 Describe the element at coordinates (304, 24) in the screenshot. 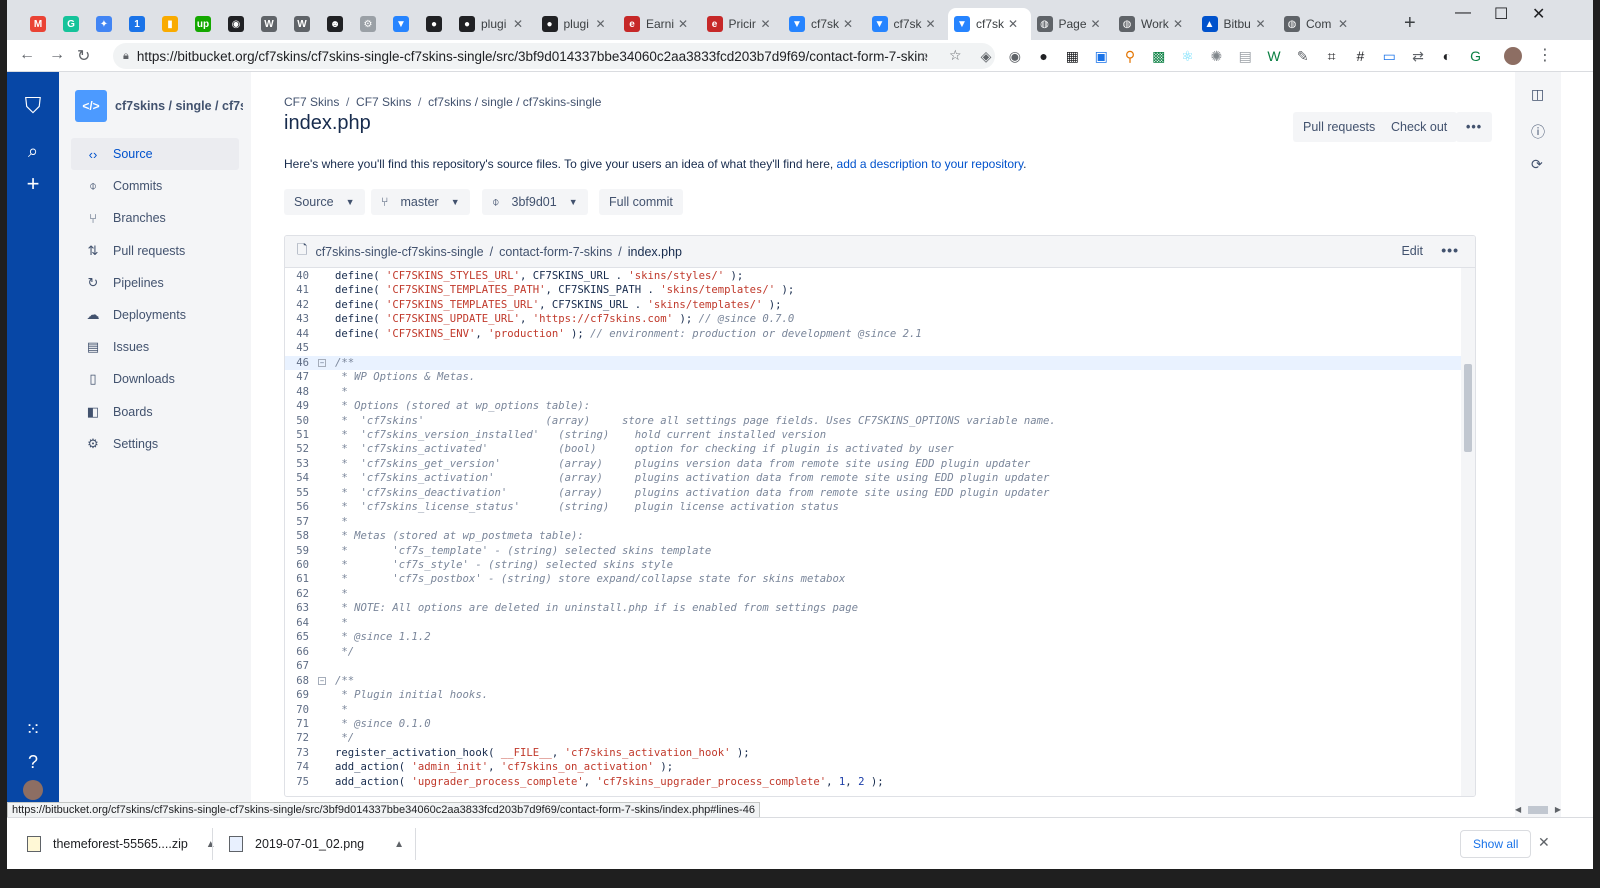

I see `browser-tab: W` at that location.